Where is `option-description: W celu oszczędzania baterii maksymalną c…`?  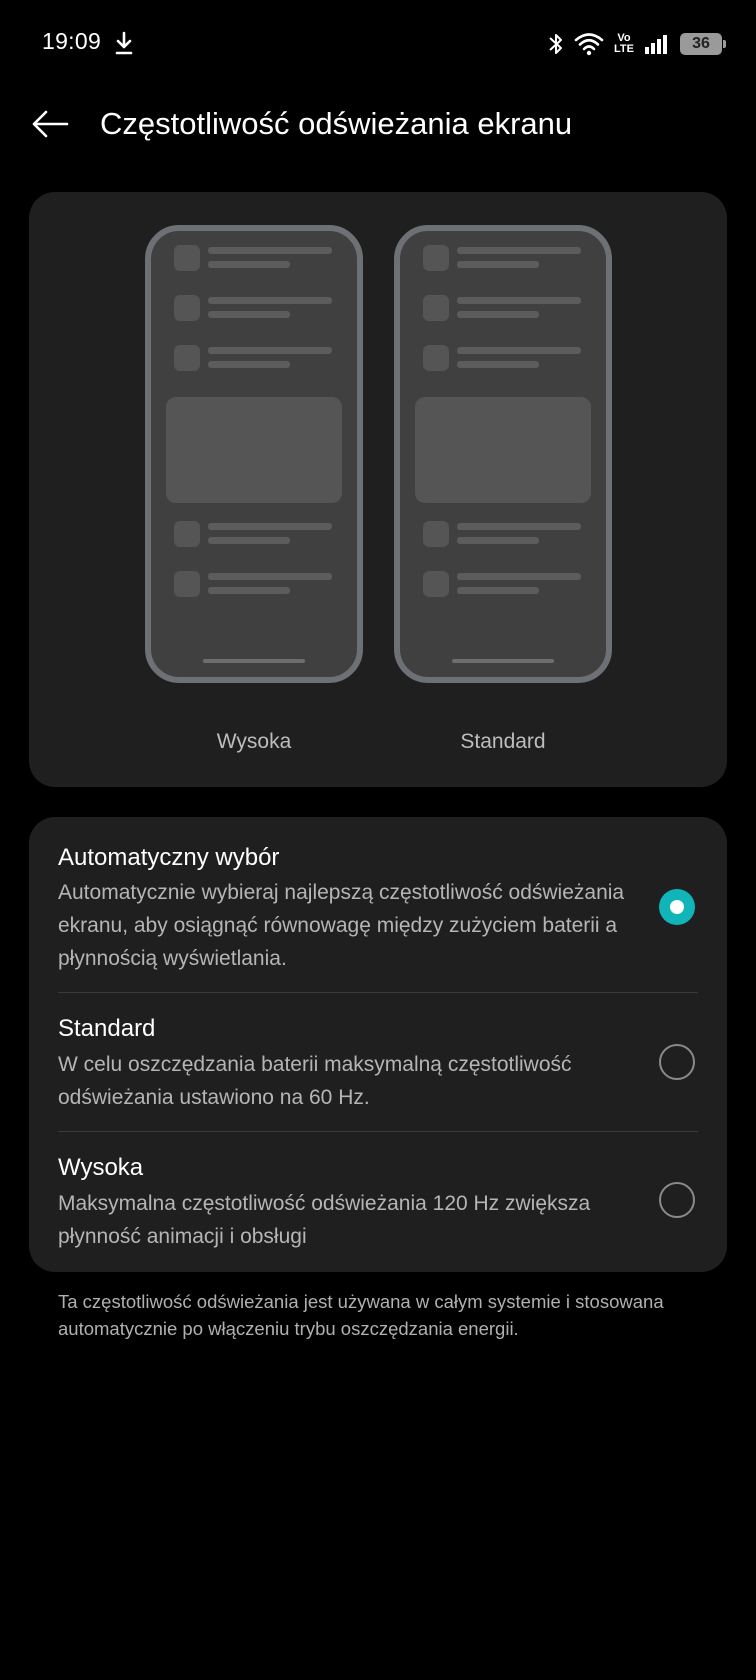 option-description: W celu oszczędzania baterii maksymalną c… is located at coordinates (315, 1081).